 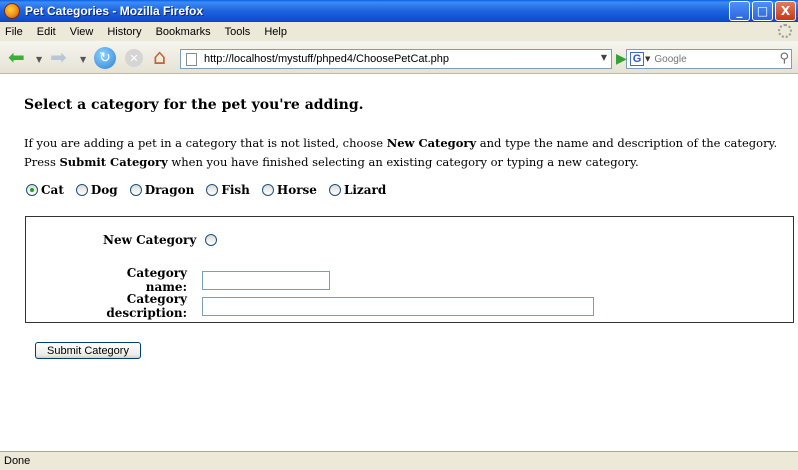 I want to click on status-bar: Done, so click(x=399, y=460).